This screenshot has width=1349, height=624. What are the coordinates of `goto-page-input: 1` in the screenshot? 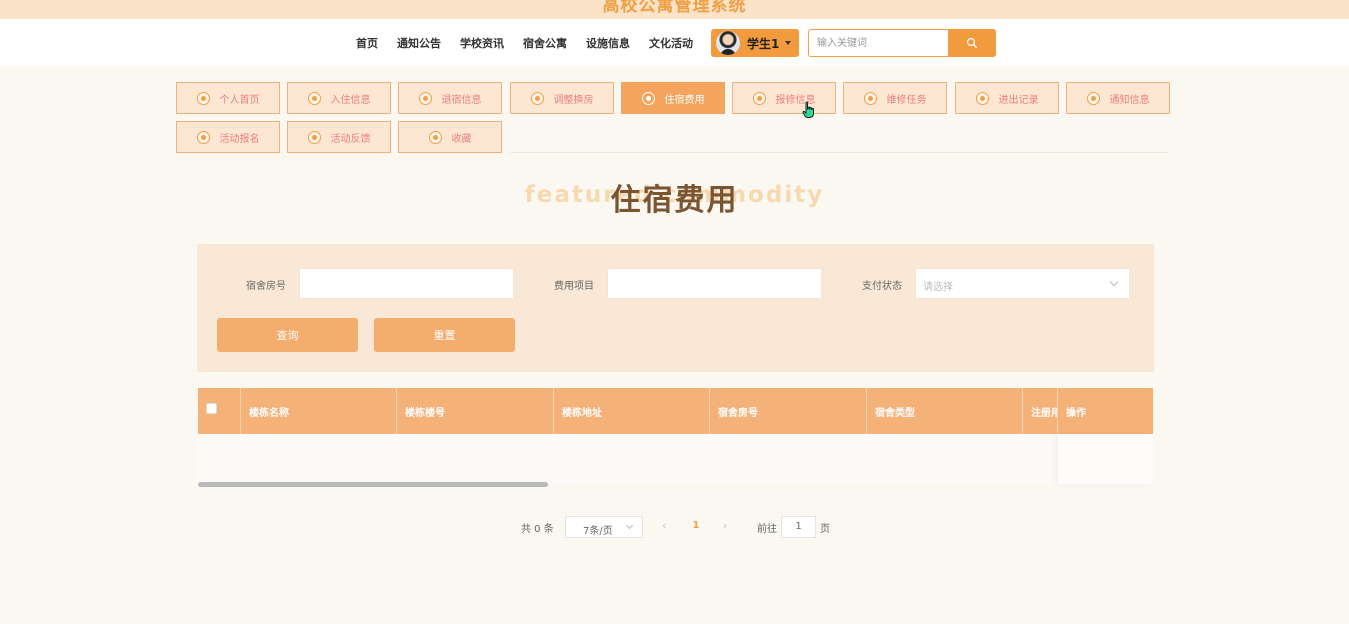 It's located at (798, 527).